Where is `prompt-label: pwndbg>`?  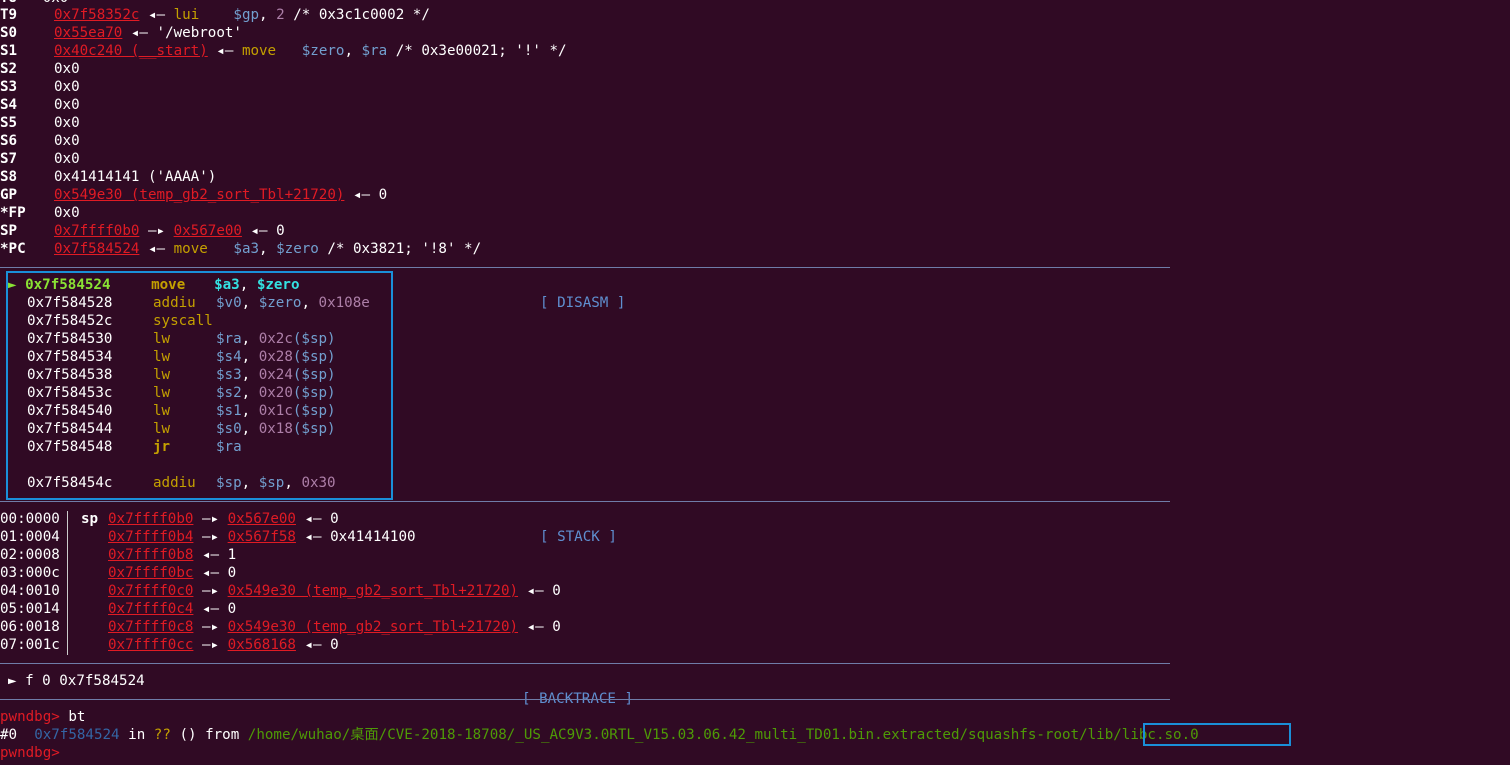
prompt-label: pwndbg> is located at coordinates (30, 717).